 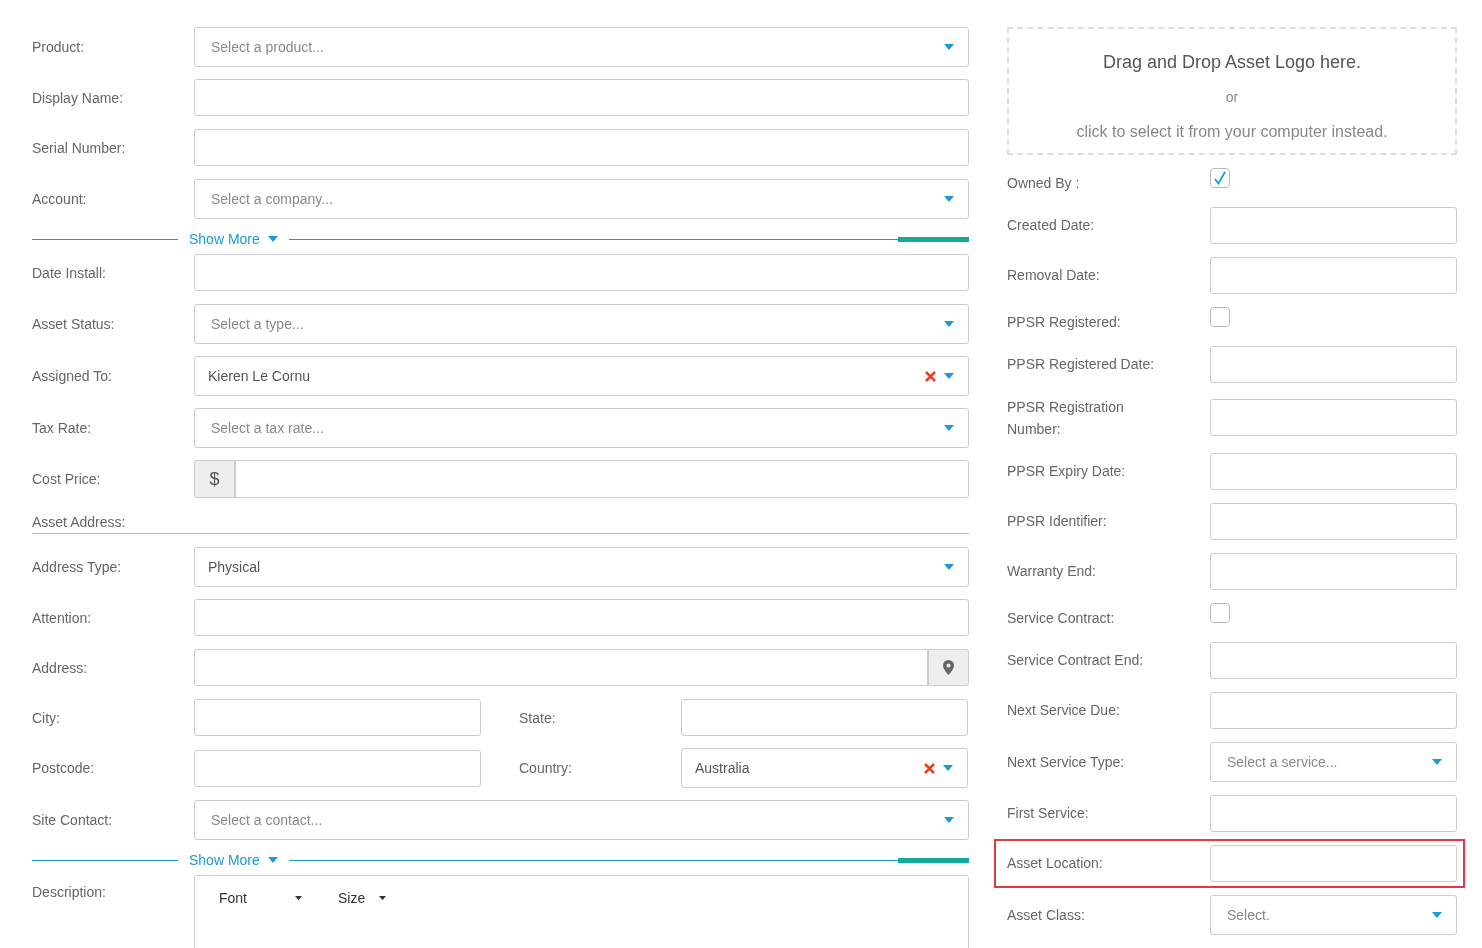 I want to click on check-icon, so click(x=1220, y=177).